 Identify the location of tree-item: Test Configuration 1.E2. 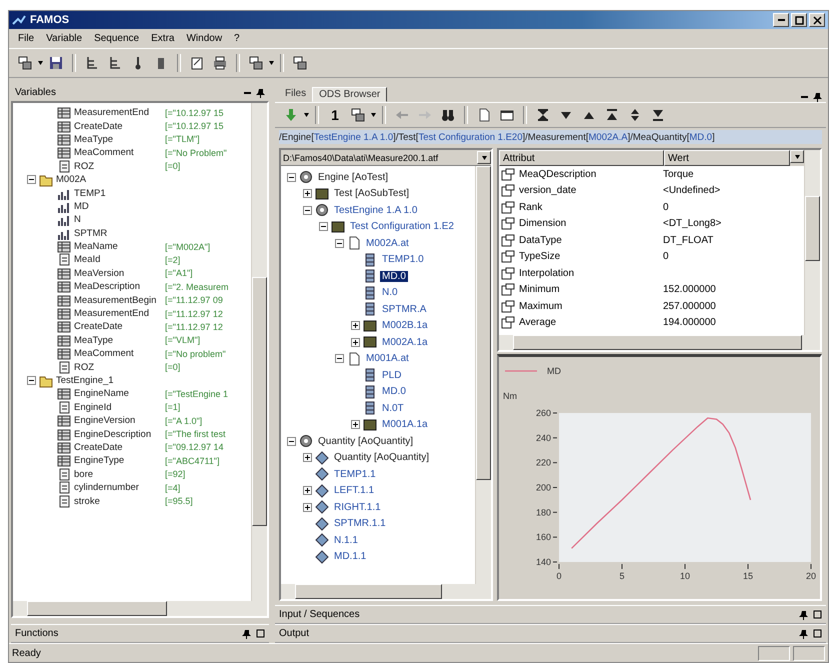
(402, 226).